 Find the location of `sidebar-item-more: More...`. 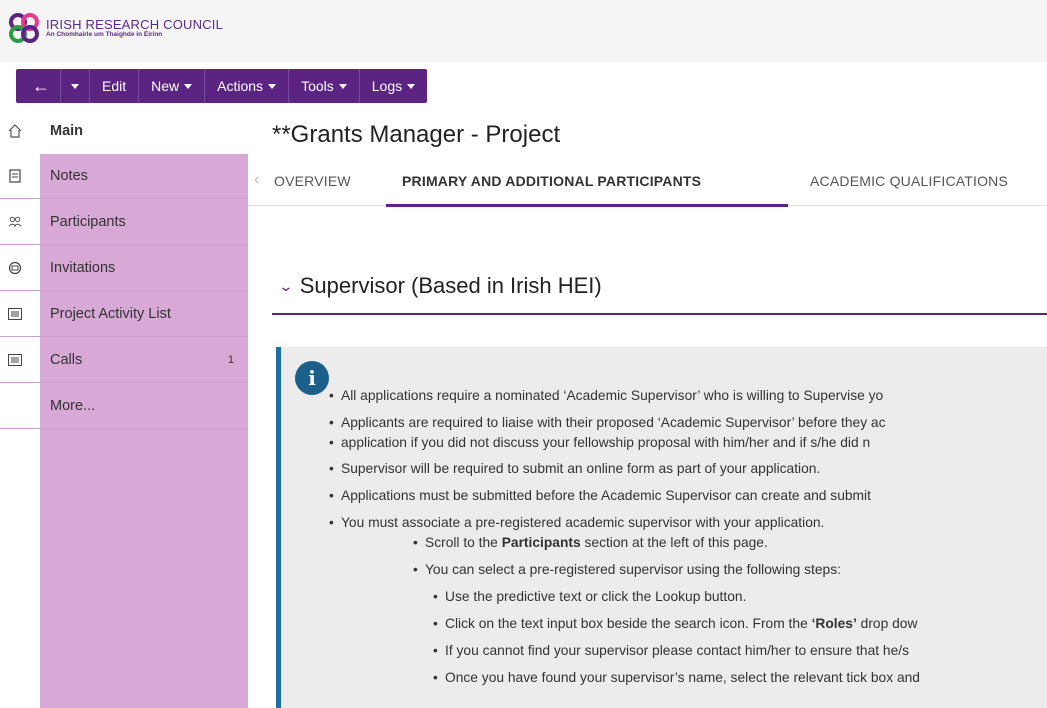

sidebar-item-more: More... is located at coordinates (124, 406).